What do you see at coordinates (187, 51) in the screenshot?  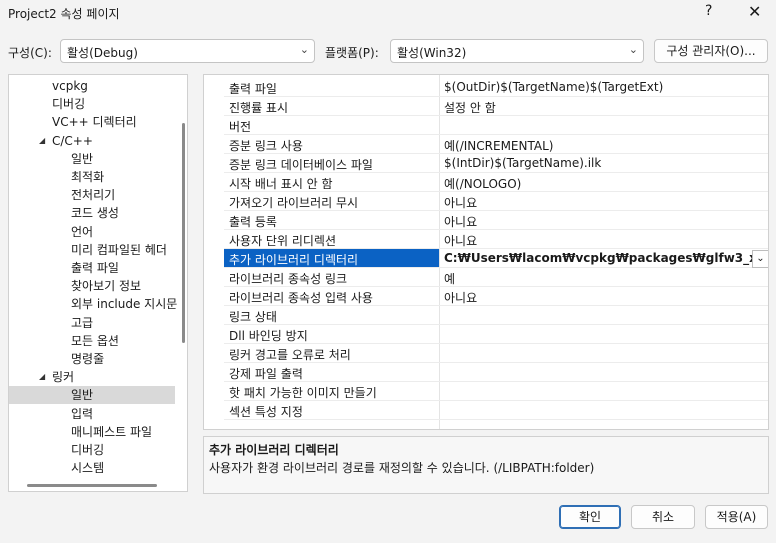 I see `config-combo: 활성(Debug) ⌄` at bounding box center [187, 51].